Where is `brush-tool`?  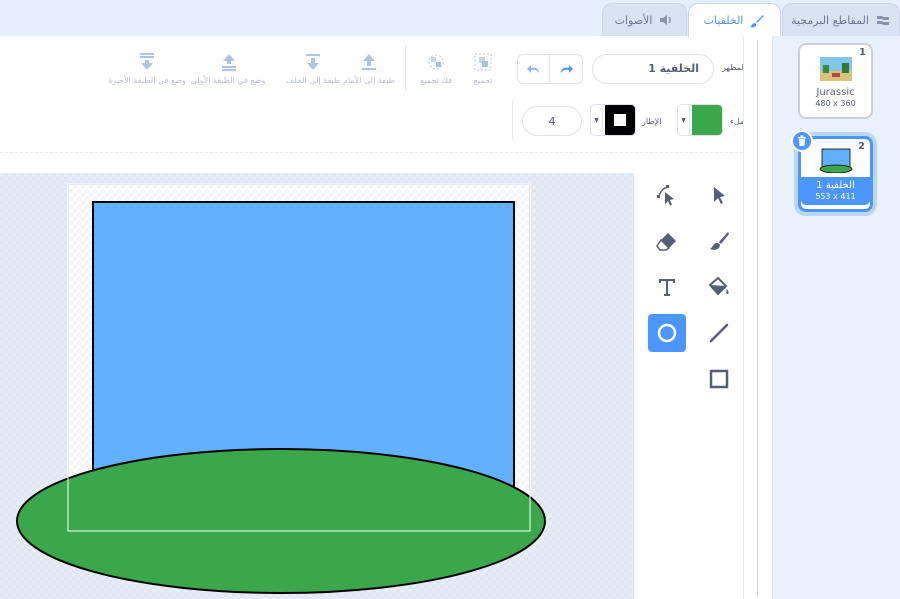
brush-tool is located at coordinates (719, 241).